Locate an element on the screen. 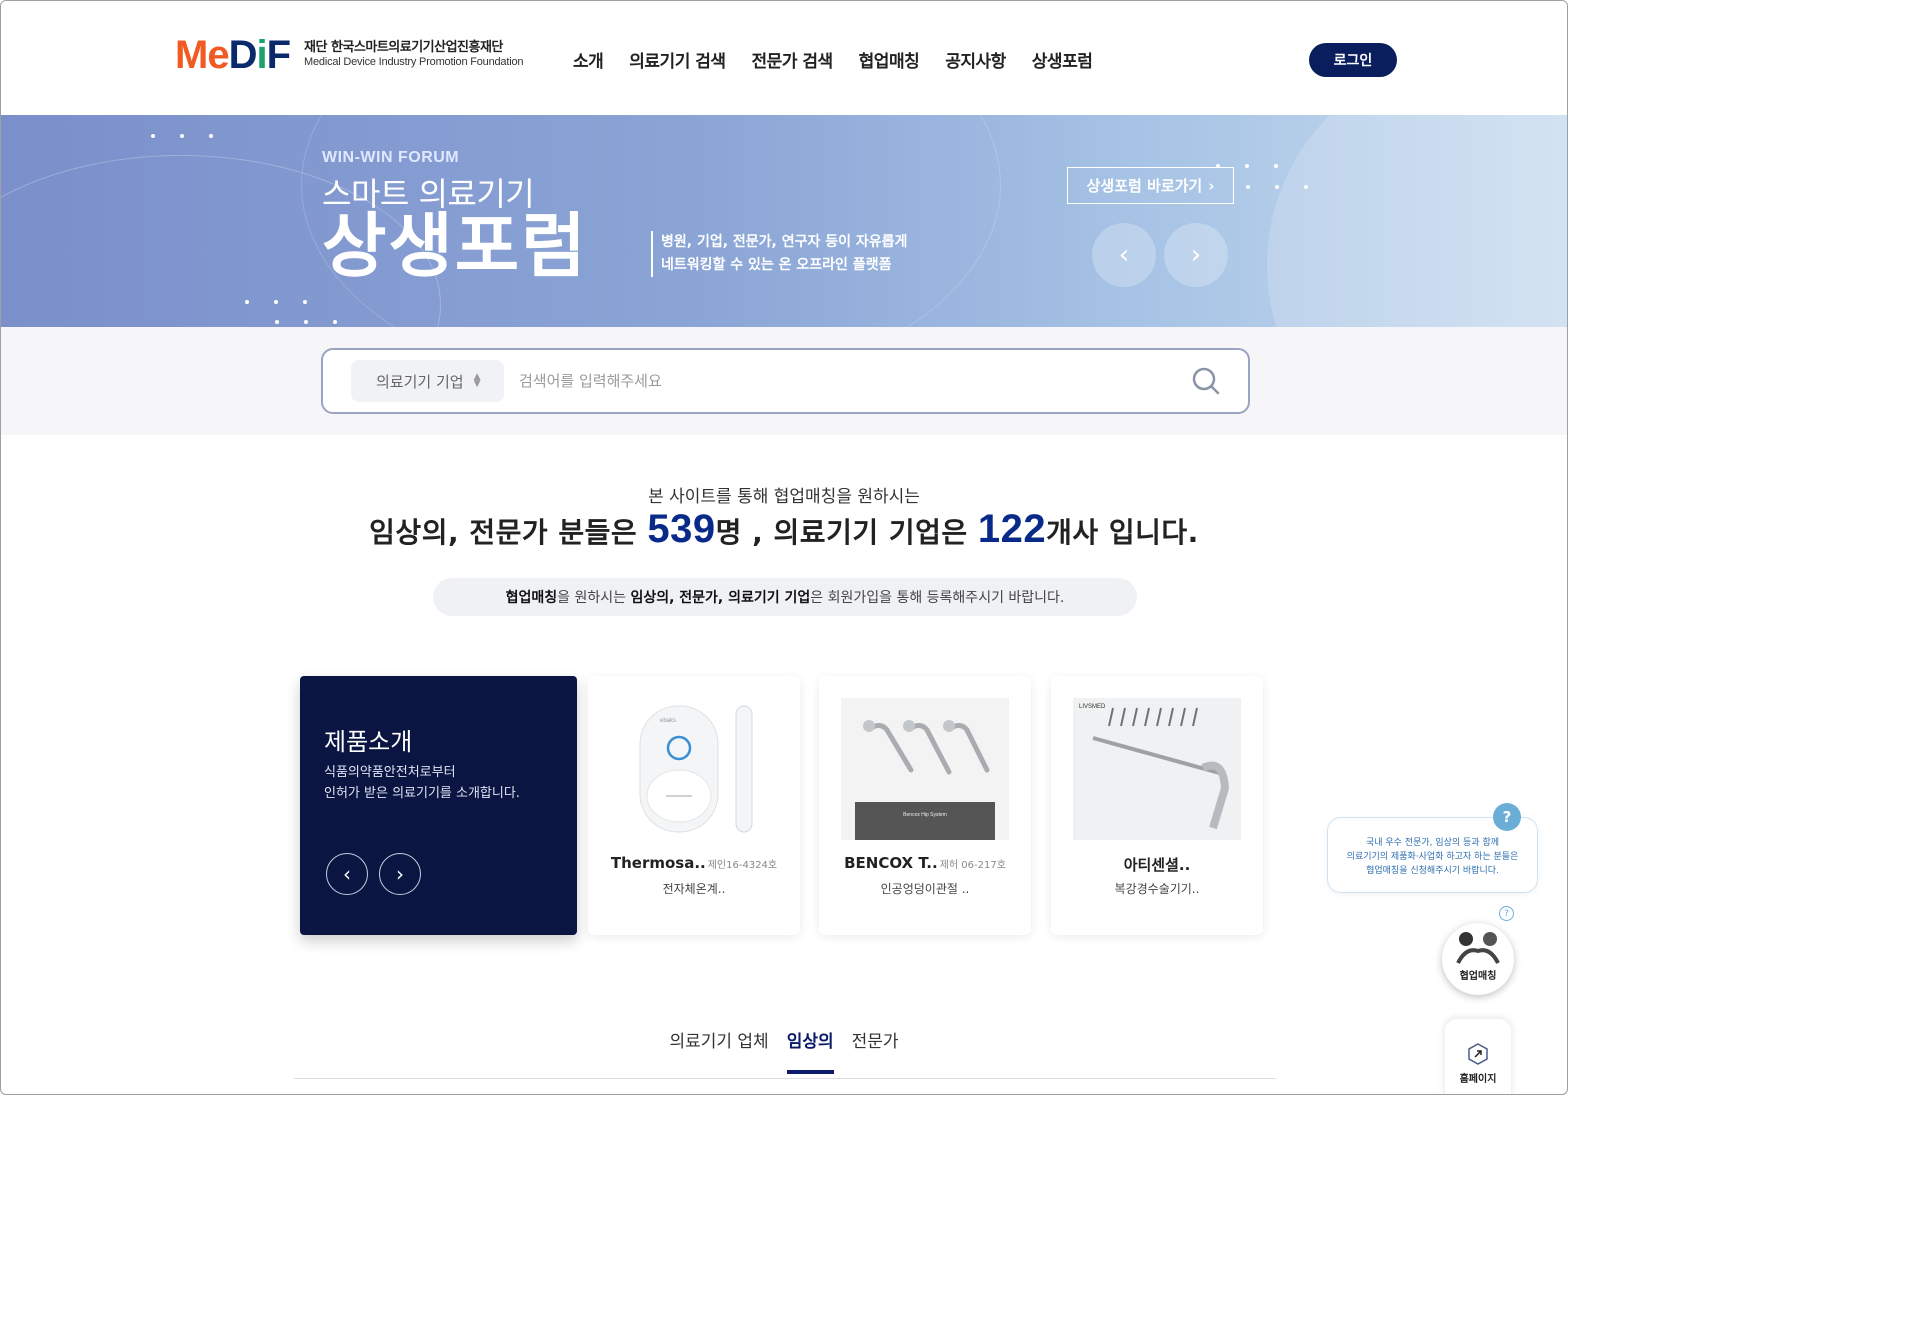  svg-text: LIVSMED is located at coordinates (1092, 707).